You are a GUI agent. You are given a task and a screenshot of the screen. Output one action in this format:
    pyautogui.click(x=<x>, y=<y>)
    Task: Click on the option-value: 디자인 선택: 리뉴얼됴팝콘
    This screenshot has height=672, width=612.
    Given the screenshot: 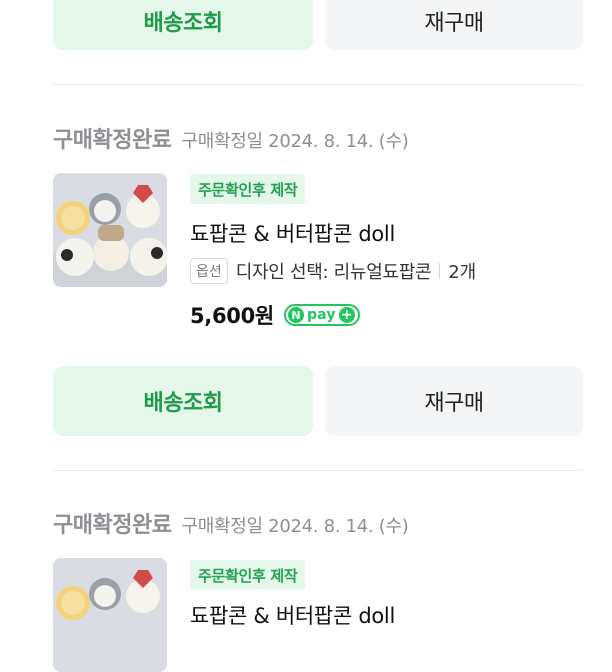 What is the action you would take?
    pyautogui.click(x=333, y=272)
    